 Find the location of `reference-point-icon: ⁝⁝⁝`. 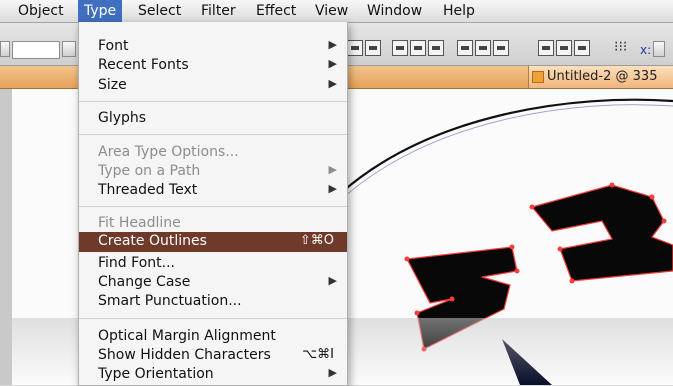

reference-point-icon: ⁝⁝⁝ is located at coordinates (624, 49).